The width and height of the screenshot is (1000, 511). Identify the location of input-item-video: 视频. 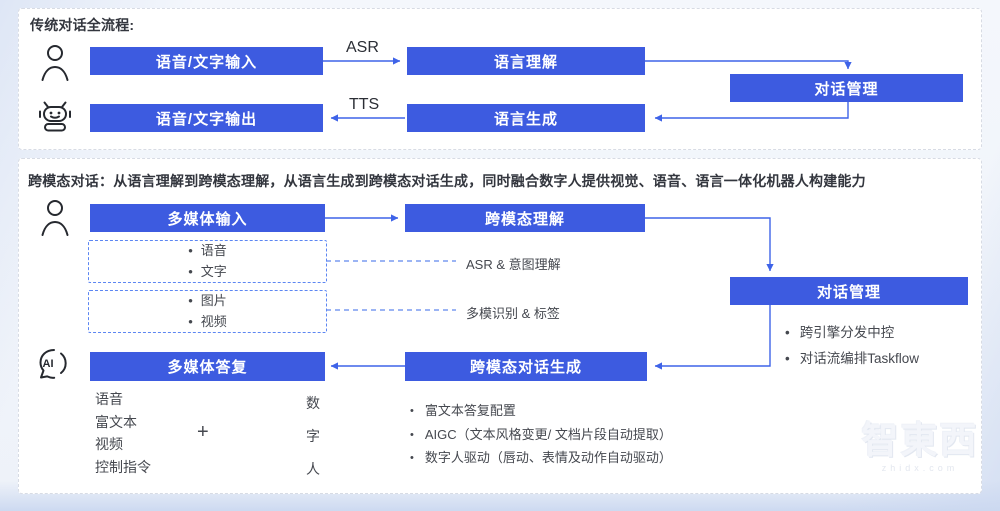
(207, 322).